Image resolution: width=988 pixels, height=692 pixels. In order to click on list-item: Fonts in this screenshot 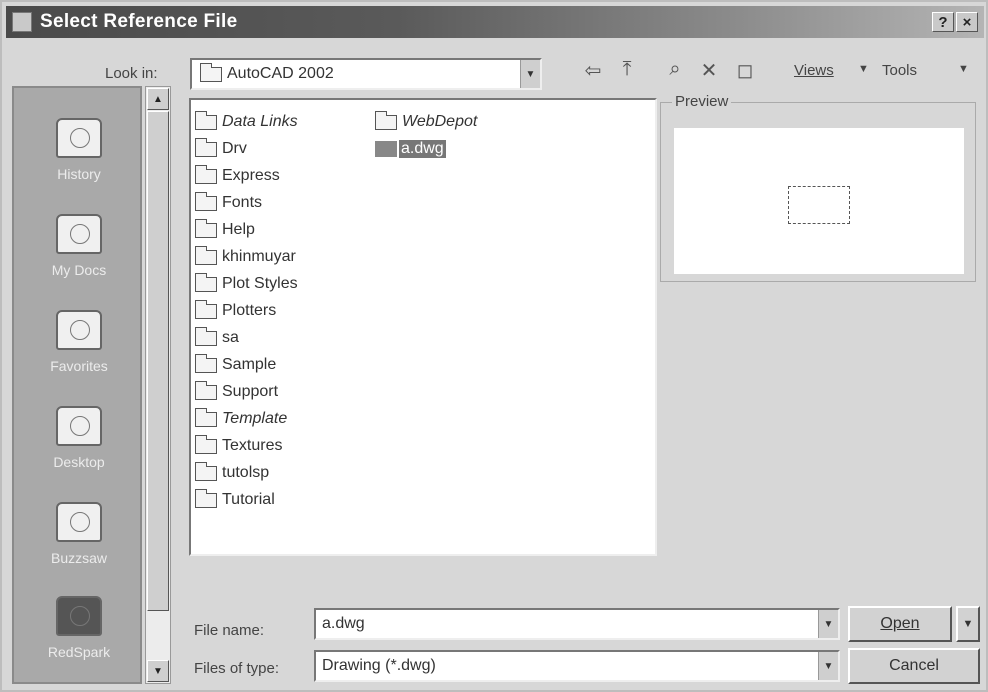, I will do `click(228, 203)`.